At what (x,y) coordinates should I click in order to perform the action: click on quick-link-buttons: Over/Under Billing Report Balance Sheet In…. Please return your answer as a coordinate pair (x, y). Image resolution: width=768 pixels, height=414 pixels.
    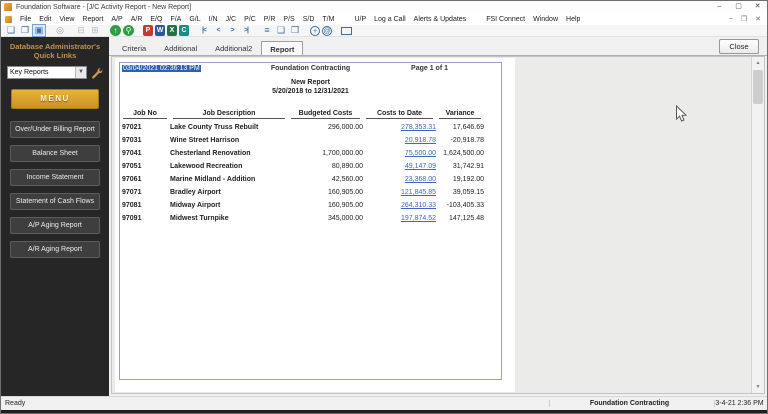
    Looking at the image, I should click on (55, 189).